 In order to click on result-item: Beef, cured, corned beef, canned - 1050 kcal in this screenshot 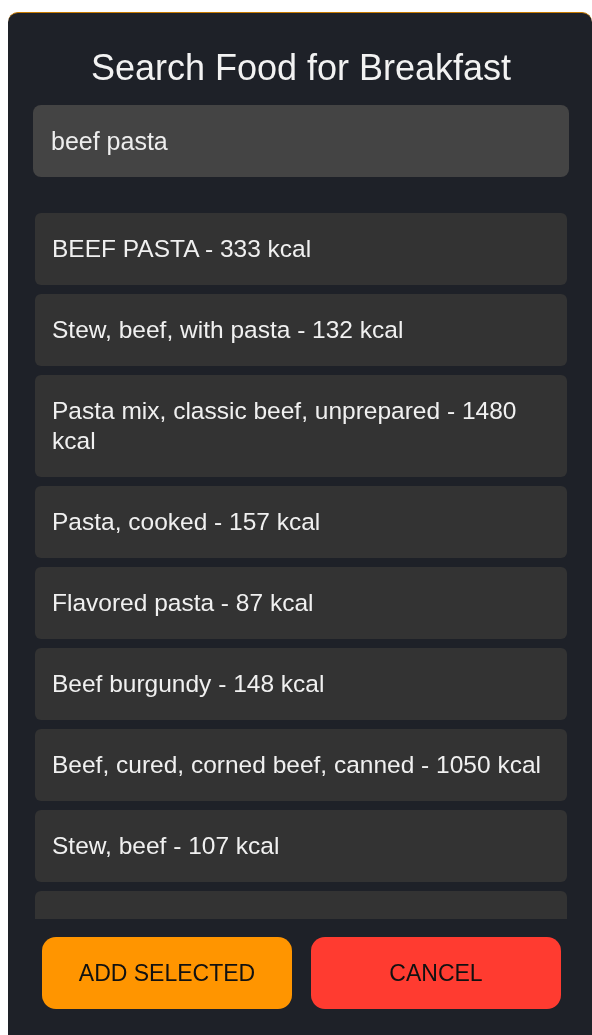, I will do `click(301, 765)`.